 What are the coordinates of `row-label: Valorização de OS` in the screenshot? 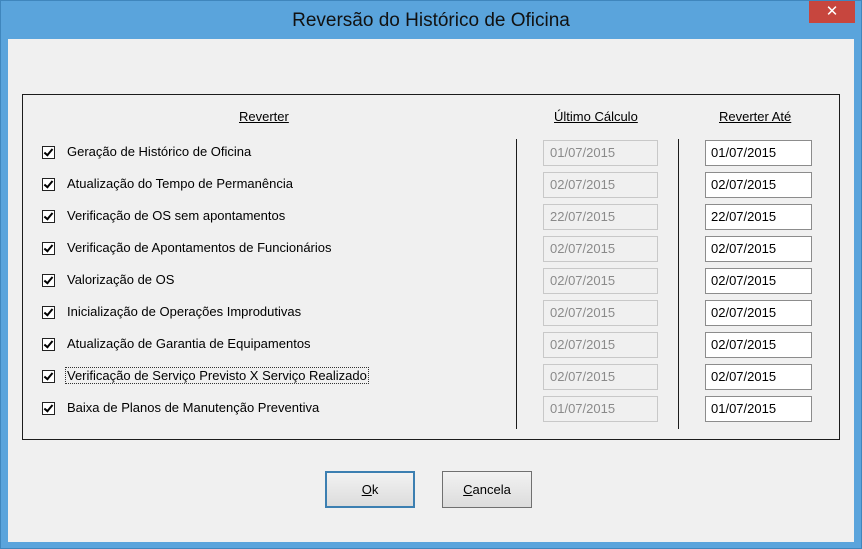 It's located at (120, 279).